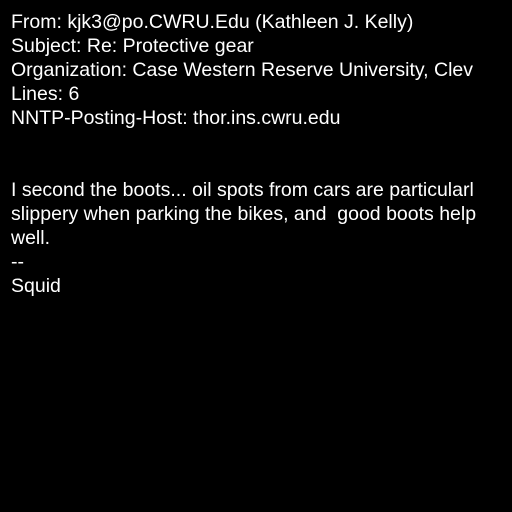  What do you see at coordinates (31, 238) in the screenshot?
I see `body-line: well.` at bounding box center [31, 238].